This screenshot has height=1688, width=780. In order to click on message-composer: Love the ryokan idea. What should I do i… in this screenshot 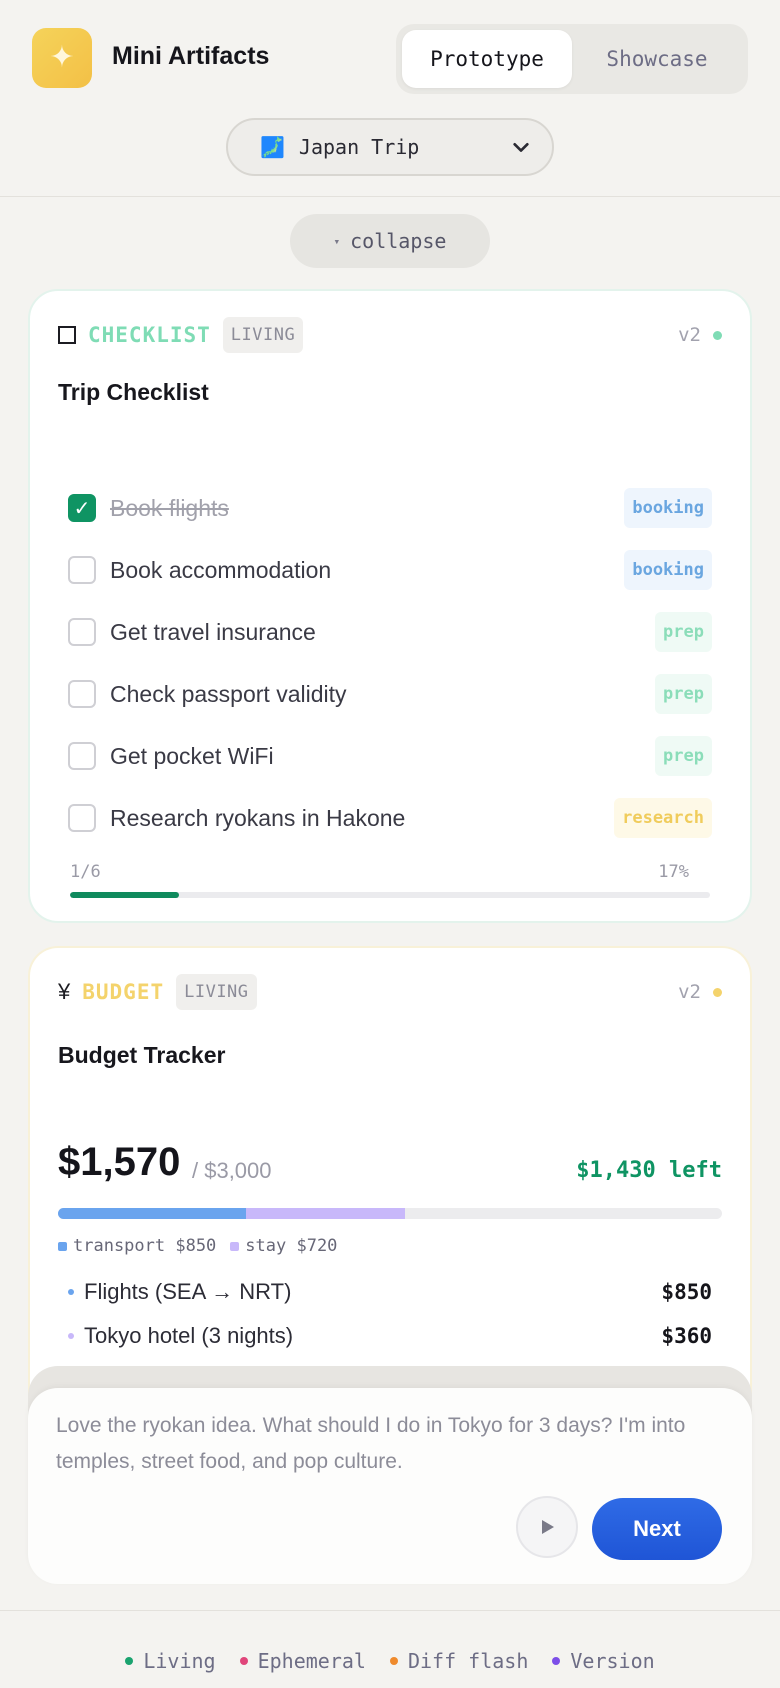, I will do `click(390, 1486)`.